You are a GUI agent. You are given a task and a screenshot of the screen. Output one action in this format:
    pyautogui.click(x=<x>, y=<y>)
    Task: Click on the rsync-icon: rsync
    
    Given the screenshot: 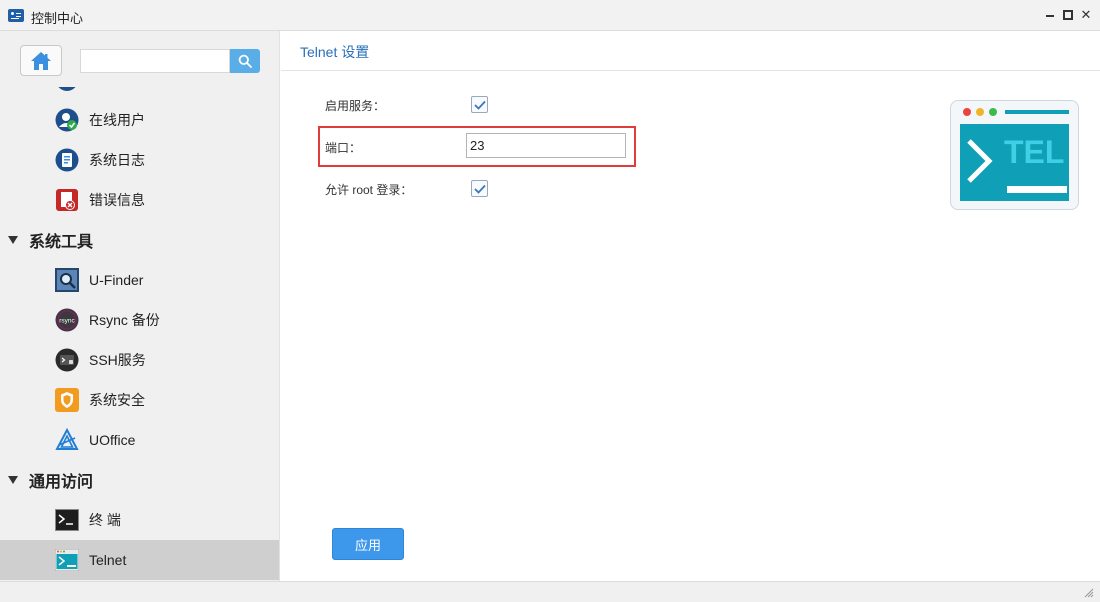 What is the action you would take?
    pyautogui.click(x=67, y=320)
    